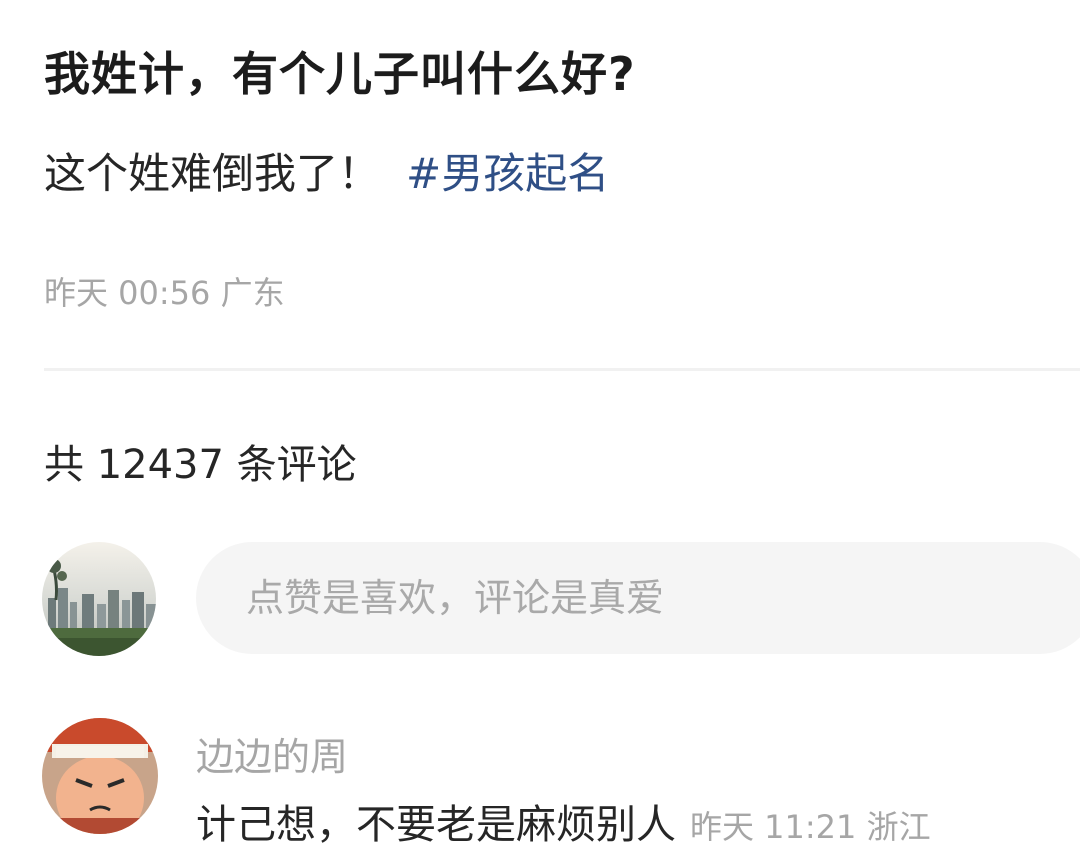 The width and height of the screenshot is (1080, 868). I want to click on post-body: 这个姓难倒我了！ #男孩起名, so click(326, 170).